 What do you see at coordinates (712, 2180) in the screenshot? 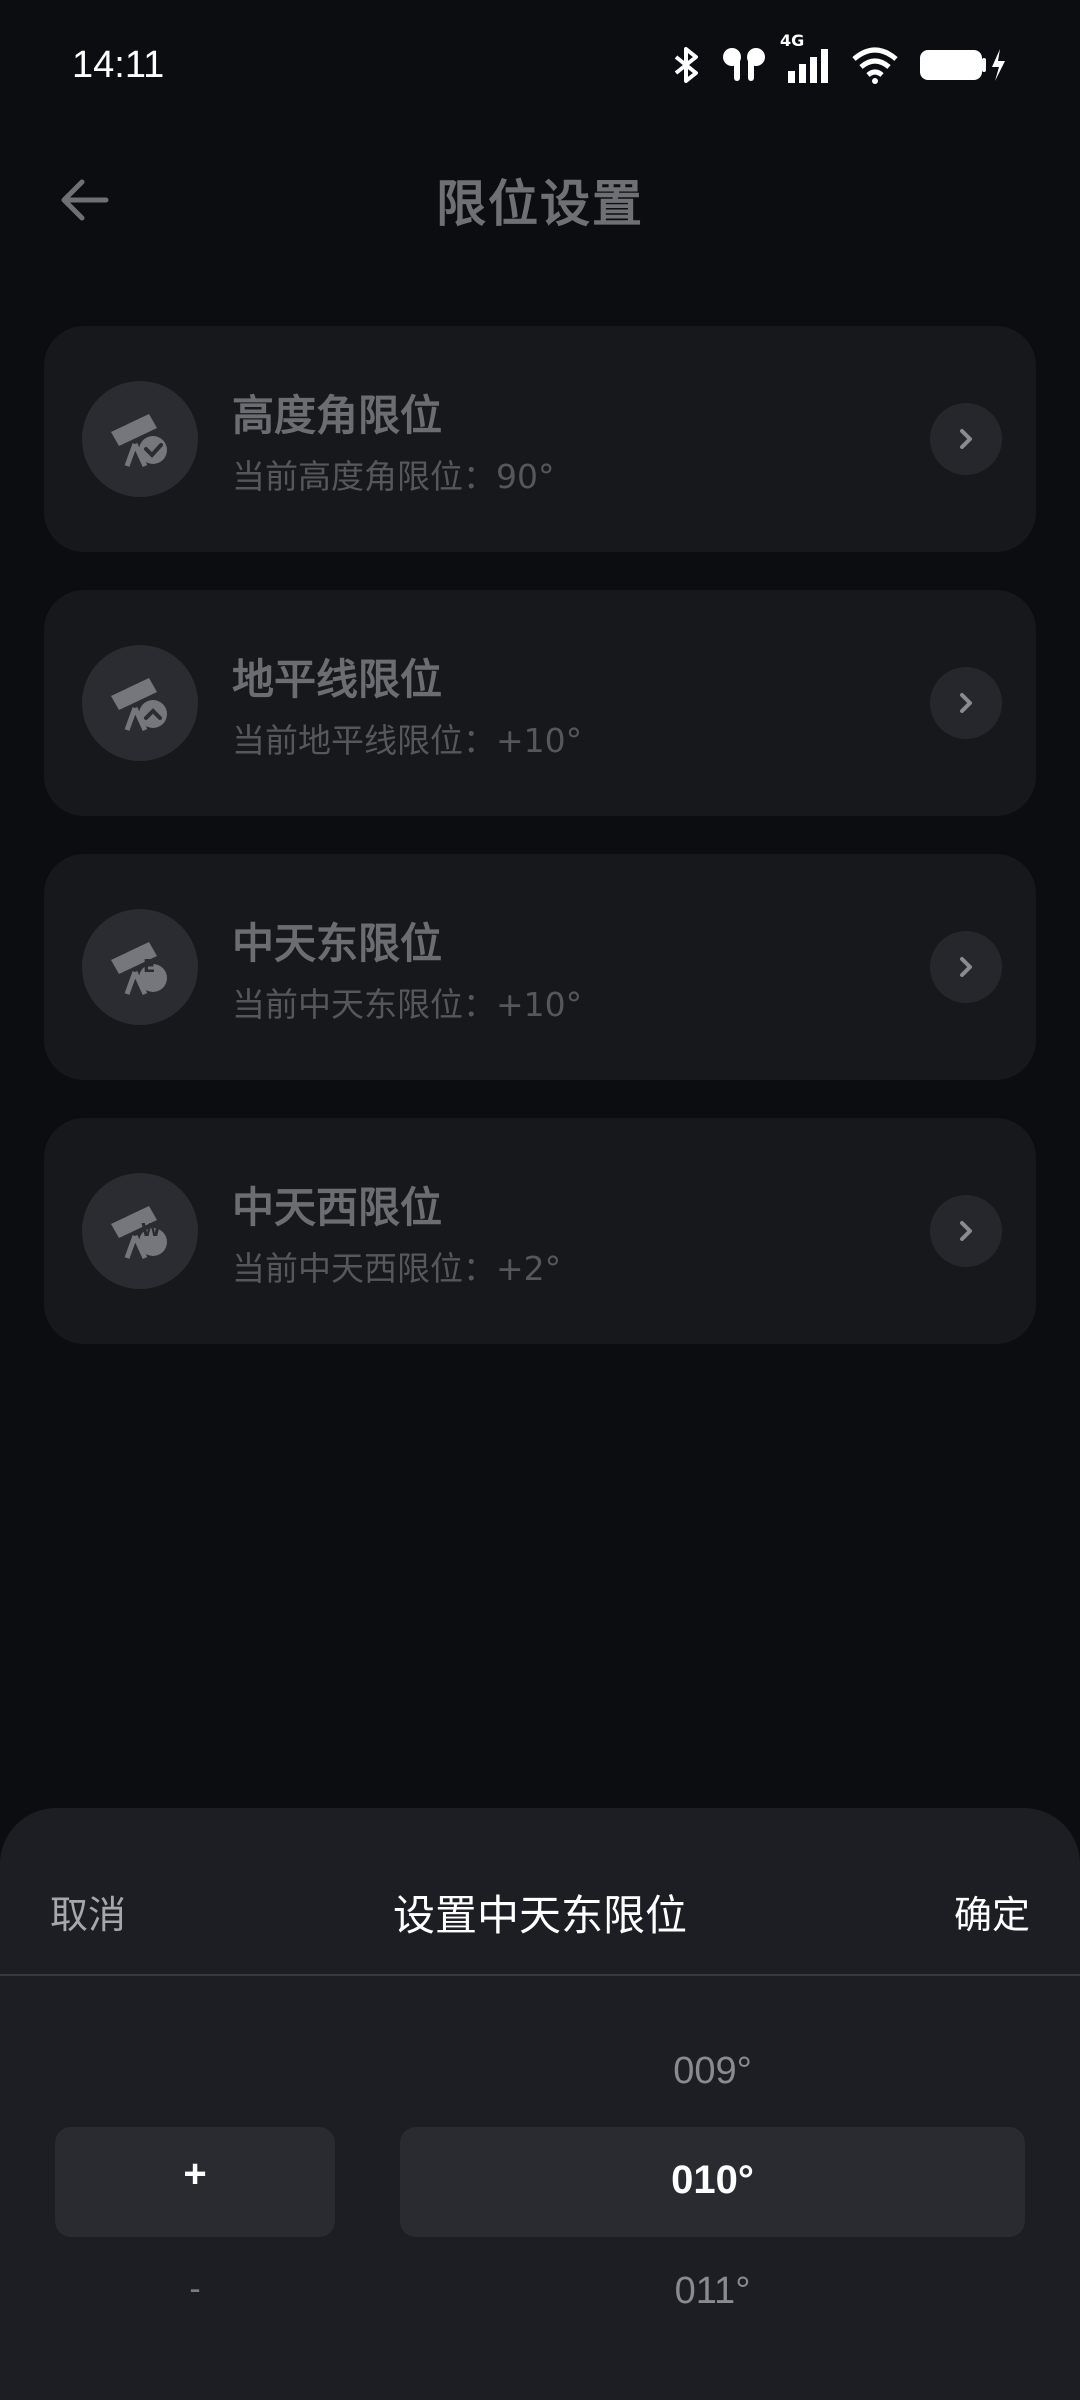
I see `value-option-selected: 010°` at bounding box center [712, 2180].